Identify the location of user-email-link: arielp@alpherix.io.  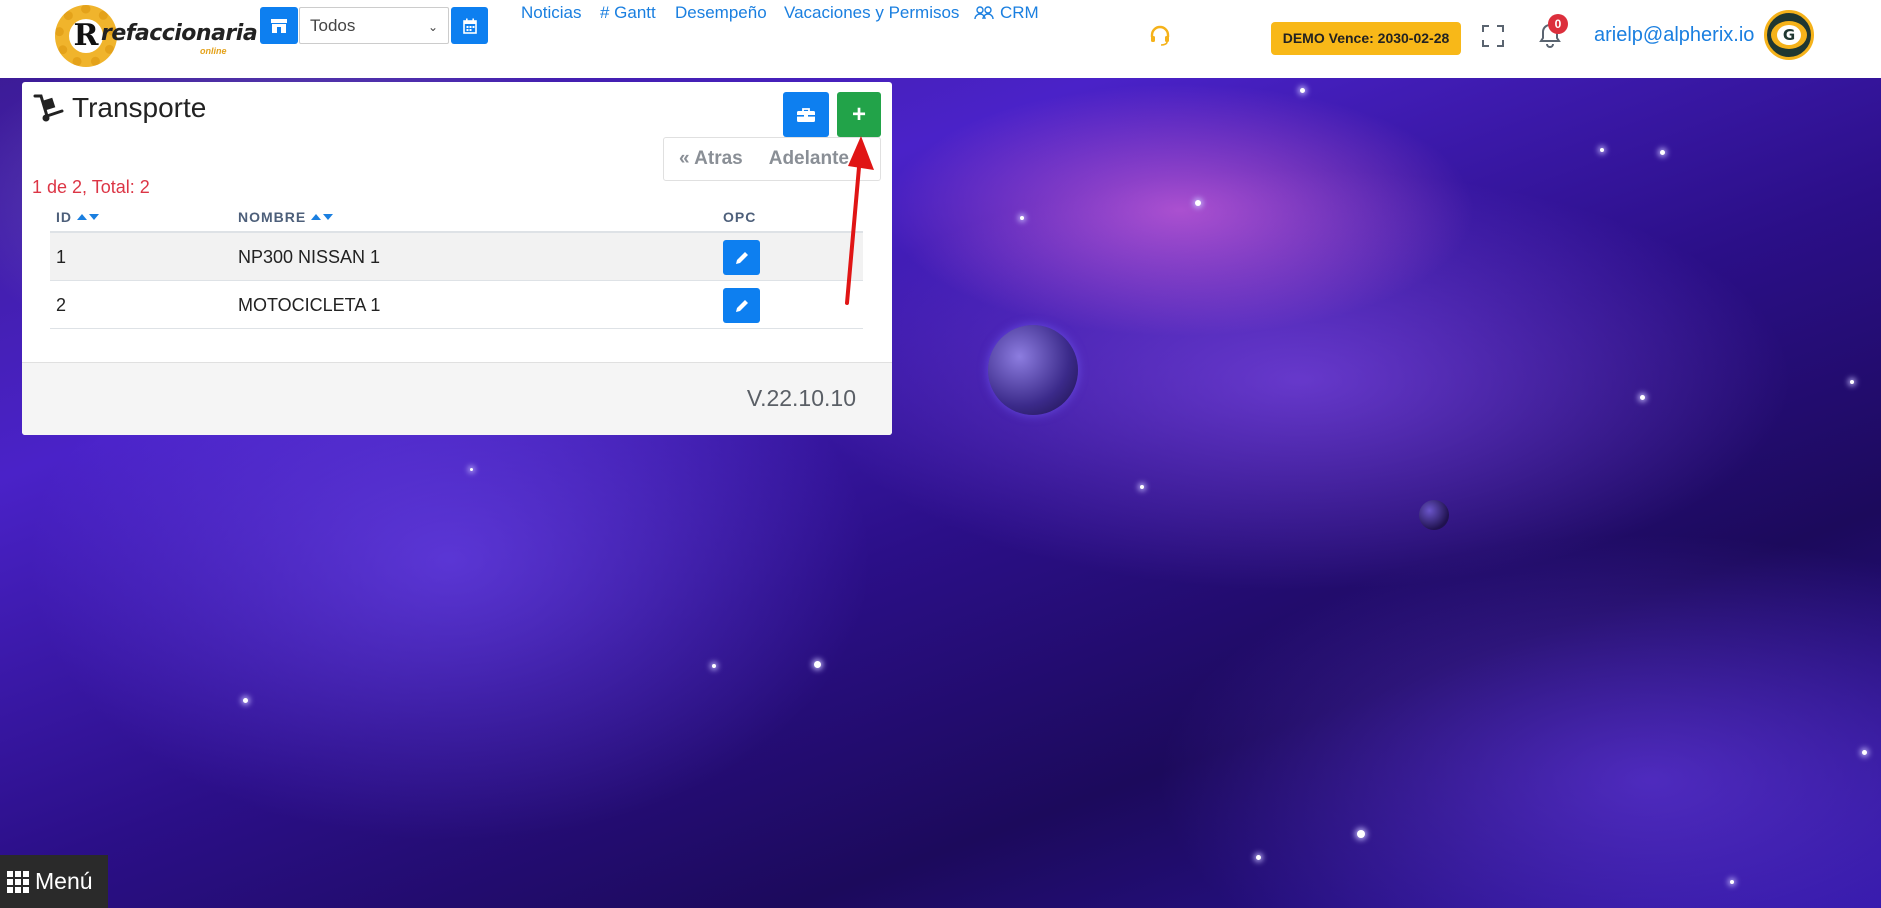
(1674, 35).